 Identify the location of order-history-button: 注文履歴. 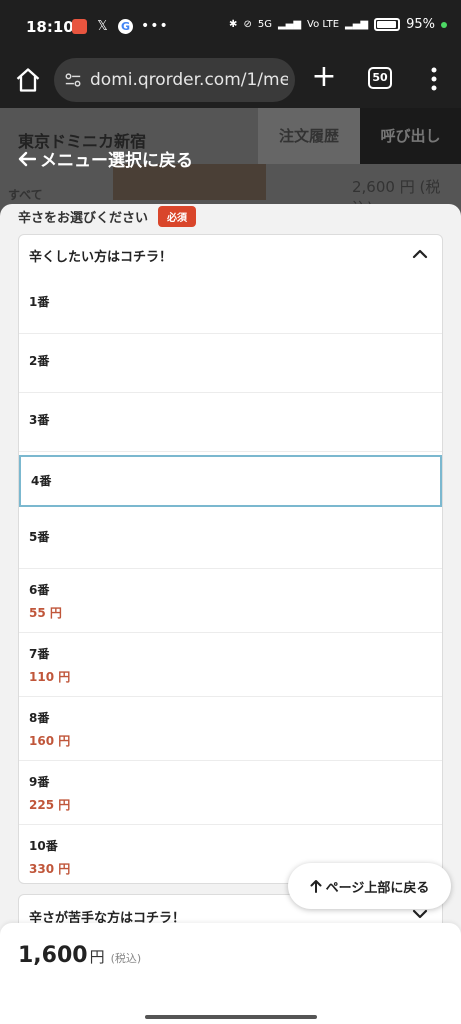
(309, 136).